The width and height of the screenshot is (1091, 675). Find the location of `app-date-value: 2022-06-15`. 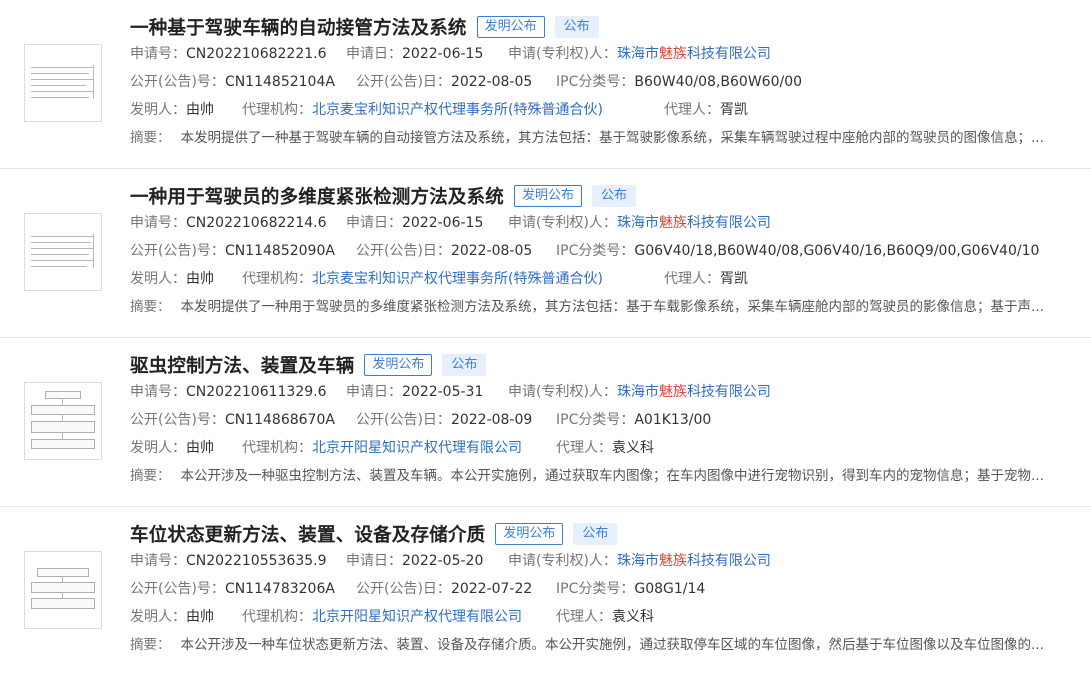

app-date-value: 2022-06-15 is located at coordinates (443, 54).